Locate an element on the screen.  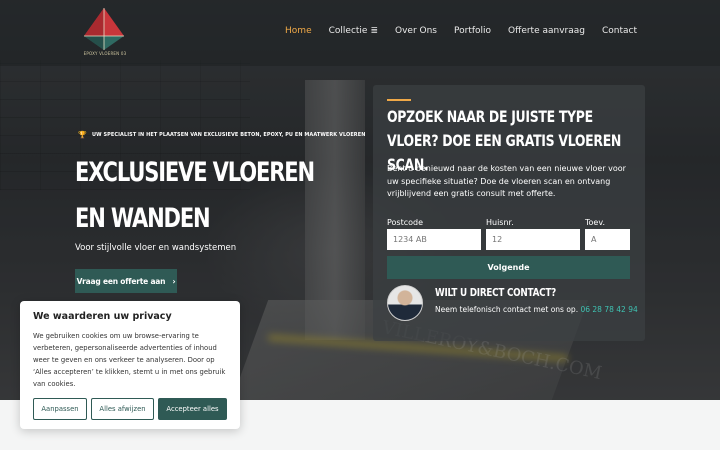
menu-icon: ≣ is located at coordinates (374, 31).